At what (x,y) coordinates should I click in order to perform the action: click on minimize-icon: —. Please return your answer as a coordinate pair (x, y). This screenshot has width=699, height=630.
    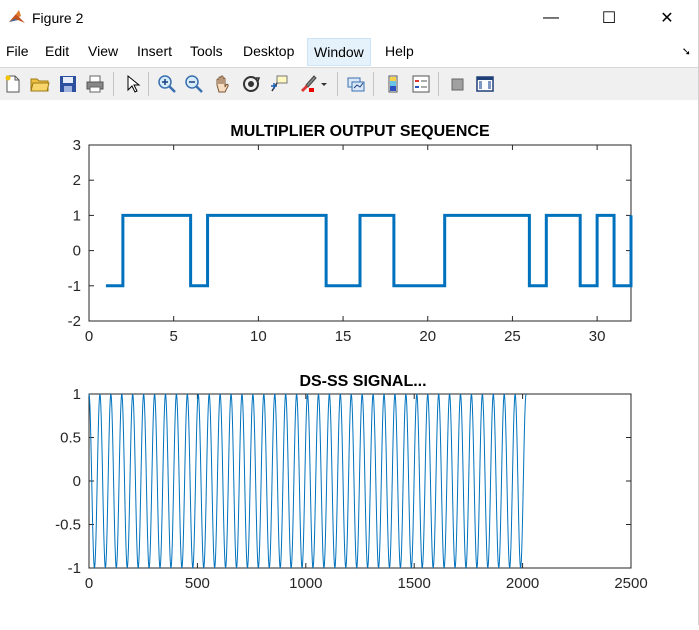
    Looking at the image, I should click on (551, 17).